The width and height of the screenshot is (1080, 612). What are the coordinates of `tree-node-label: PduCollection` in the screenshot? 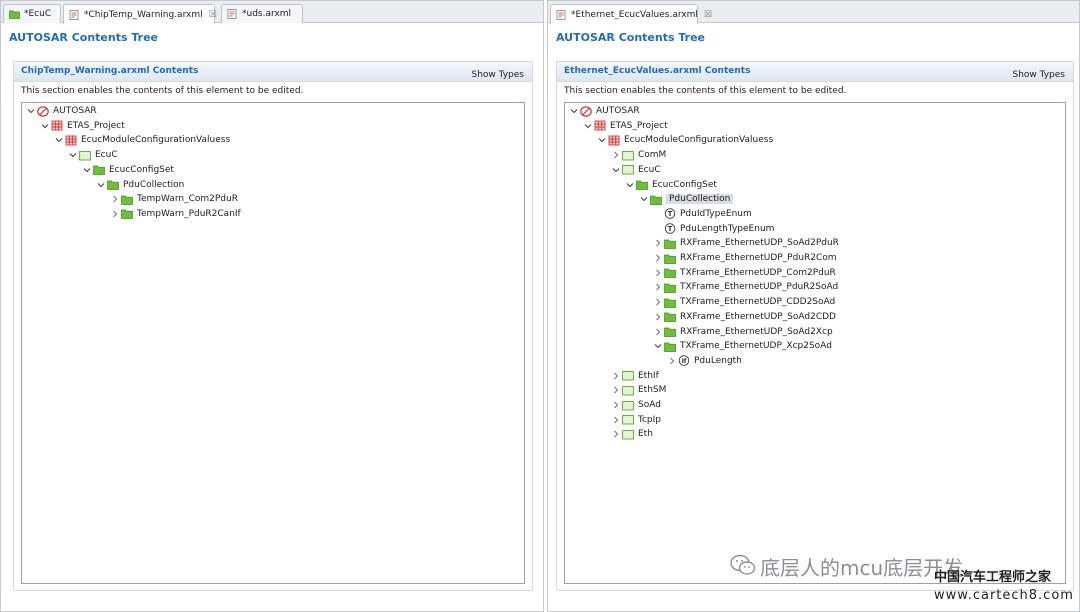 It's located at (700, 199).